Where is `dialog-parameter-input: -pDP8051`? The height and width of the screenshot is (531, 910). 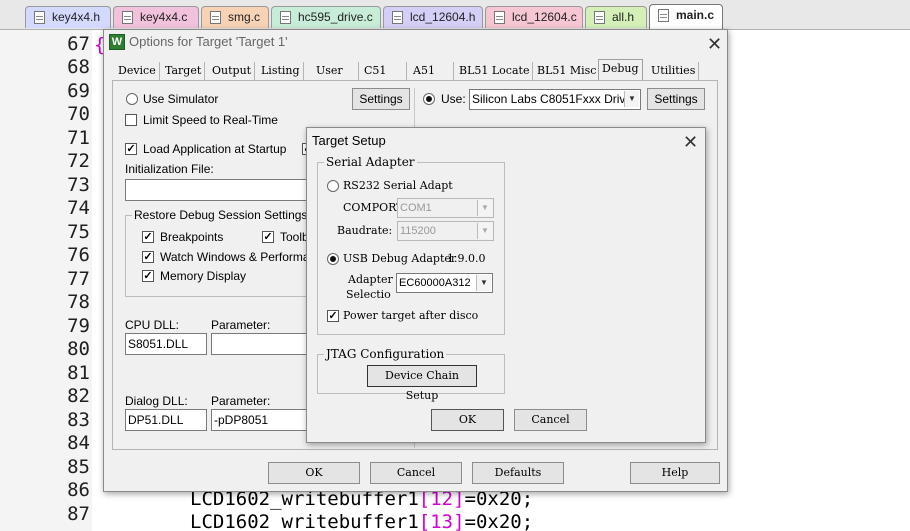 dialog-parameter-input: -pDP8051 is located at coordinates (260, 420).